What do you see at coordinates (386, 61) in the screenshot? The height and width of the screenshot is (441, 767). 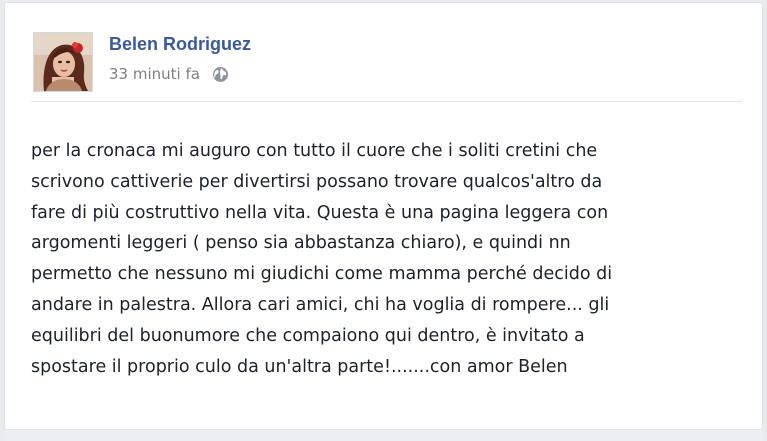 I see `post-header: Belen Rodriguez 33 minuti fa` at bounding box center [386, 61].